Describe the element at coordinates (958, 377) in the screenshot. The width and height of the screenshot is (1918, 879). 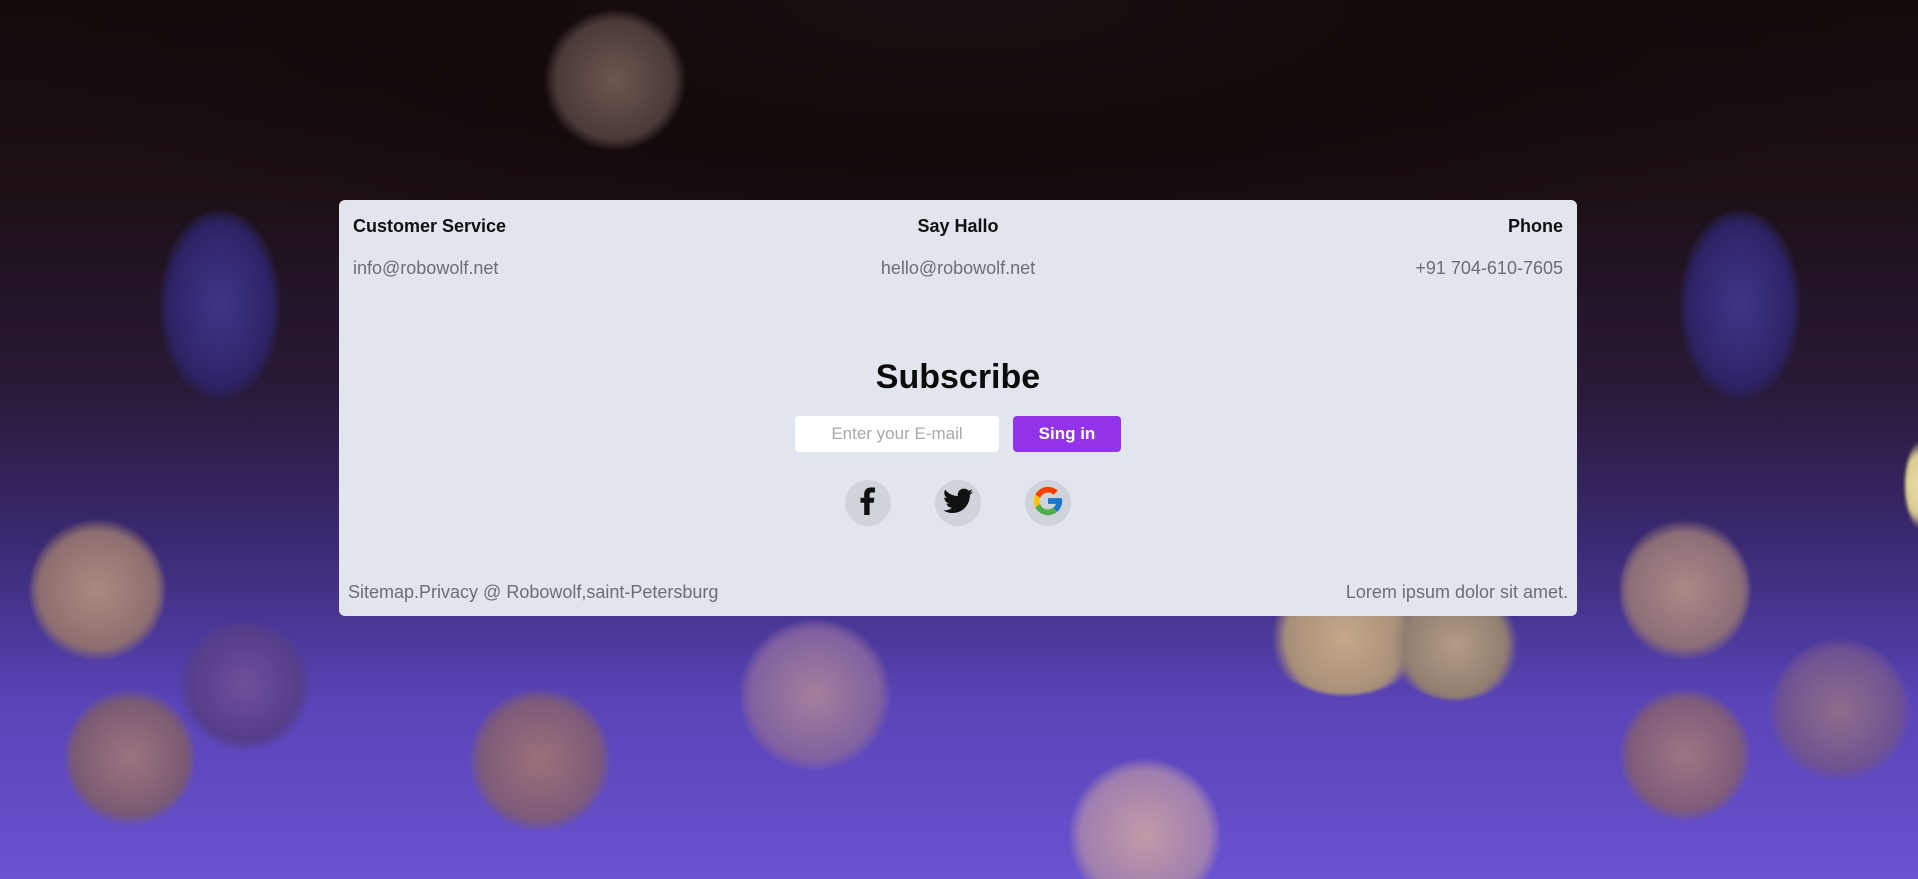
I see `subscribe-heading: Subscribe` at that location.